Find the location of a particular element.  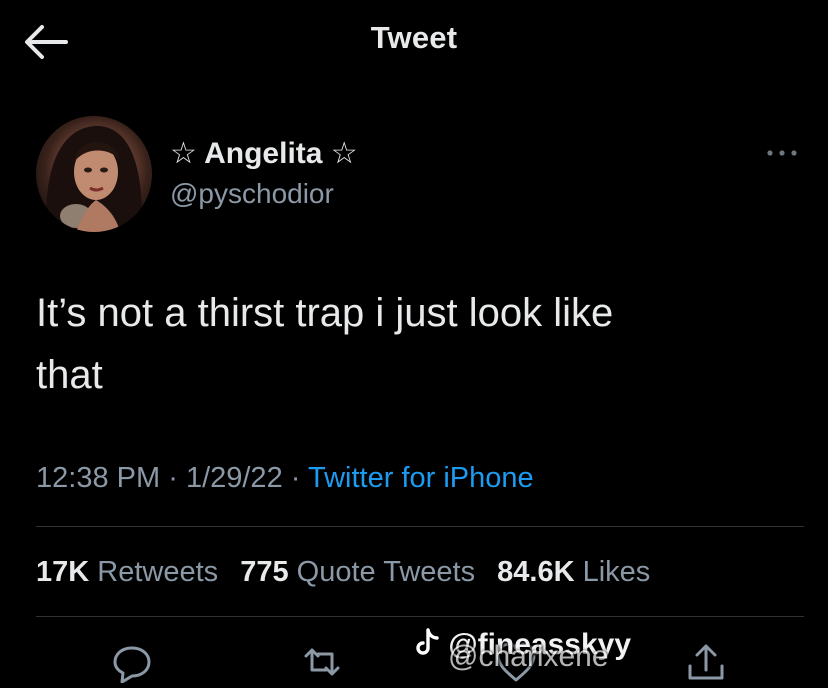

username-handle: @pyschodior is located at coordinates (252, 194).